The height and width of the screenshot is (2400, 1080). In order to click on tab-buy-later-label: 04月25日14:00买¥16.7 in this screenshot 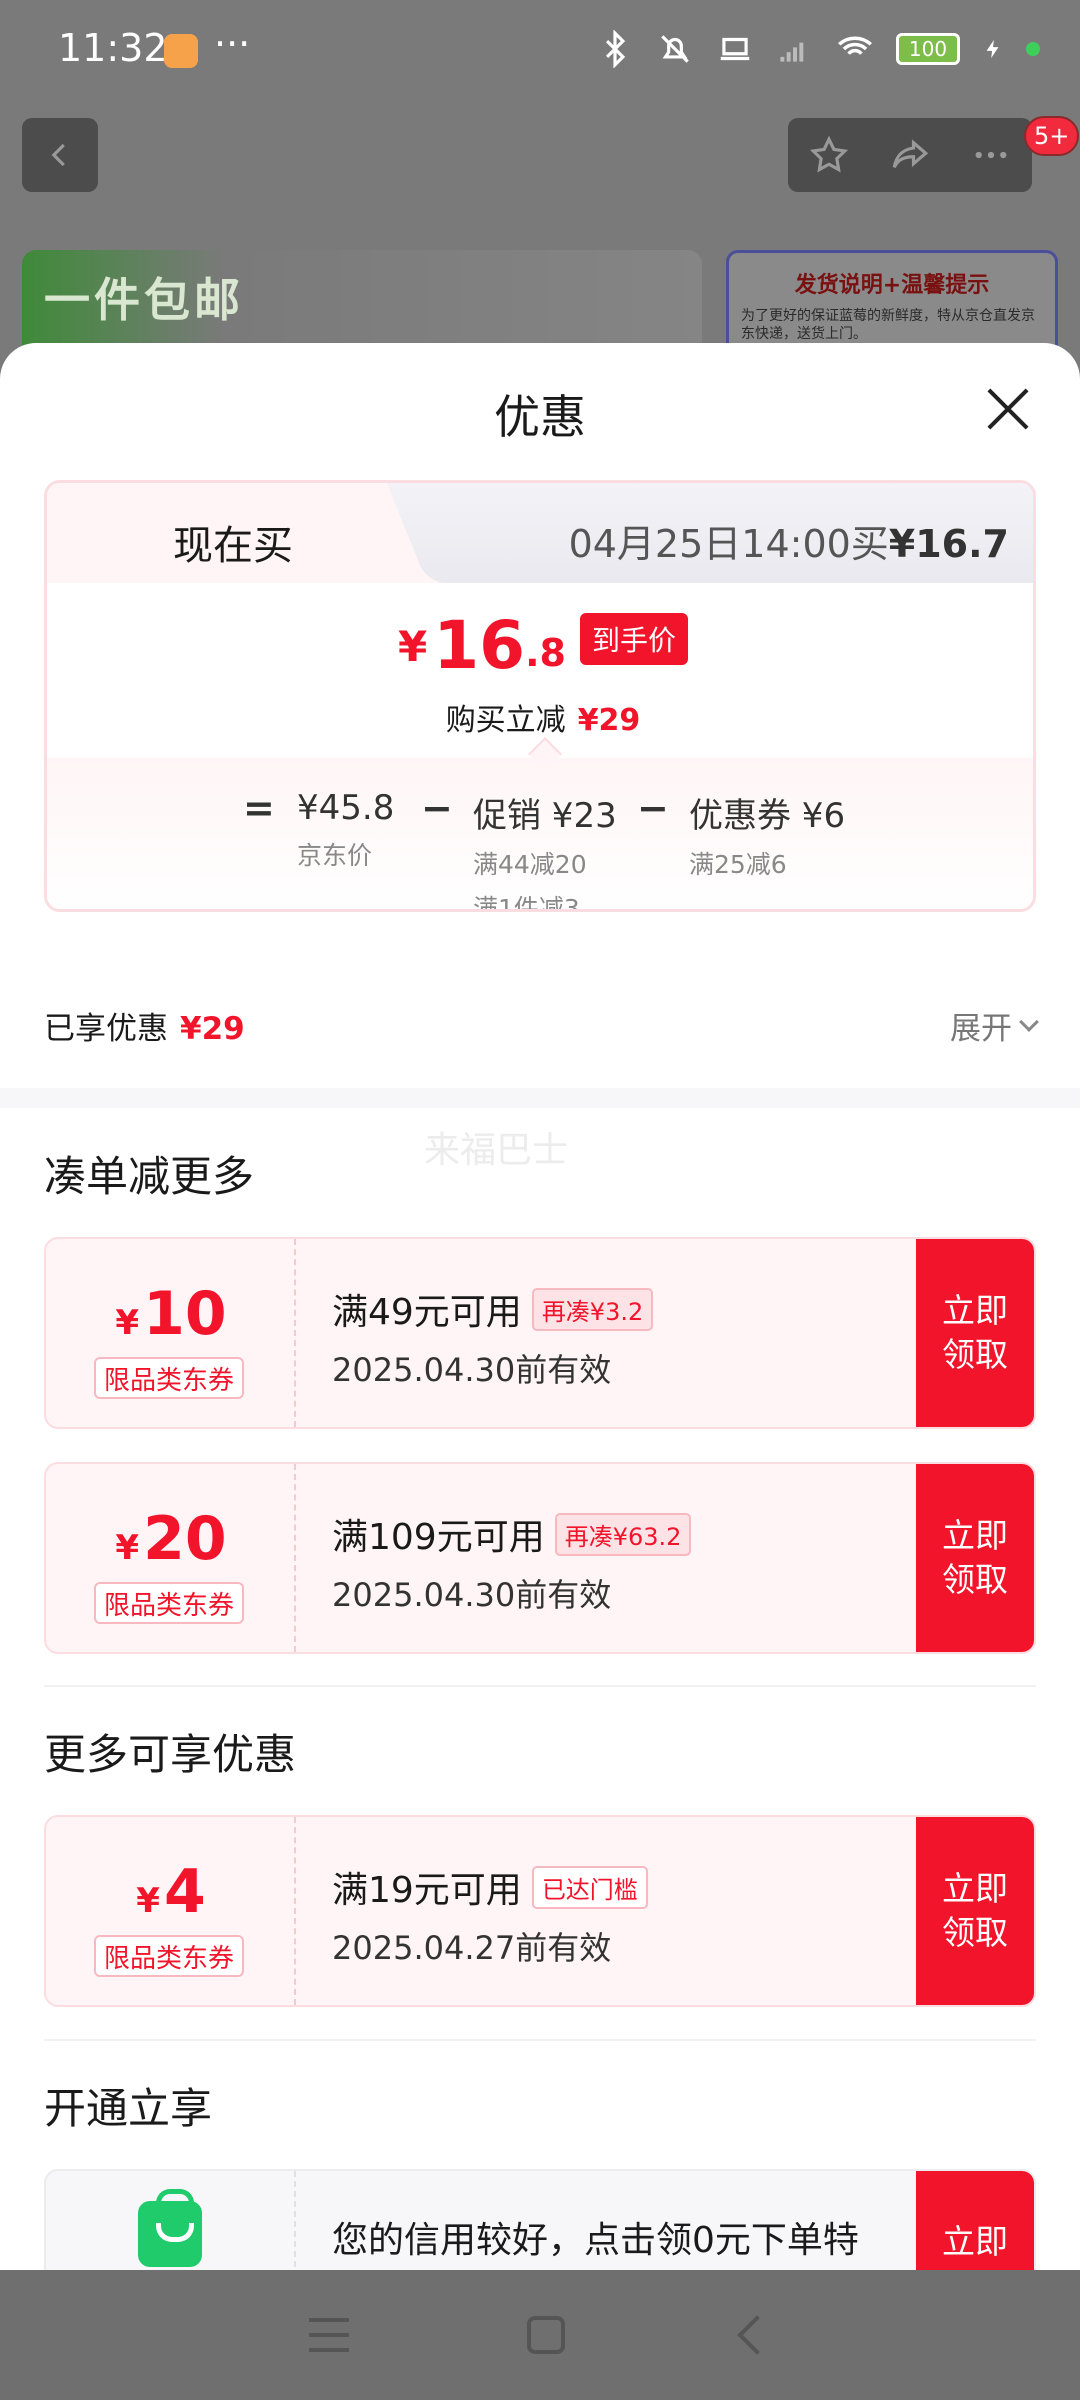, I will do `click(789, 540)`.